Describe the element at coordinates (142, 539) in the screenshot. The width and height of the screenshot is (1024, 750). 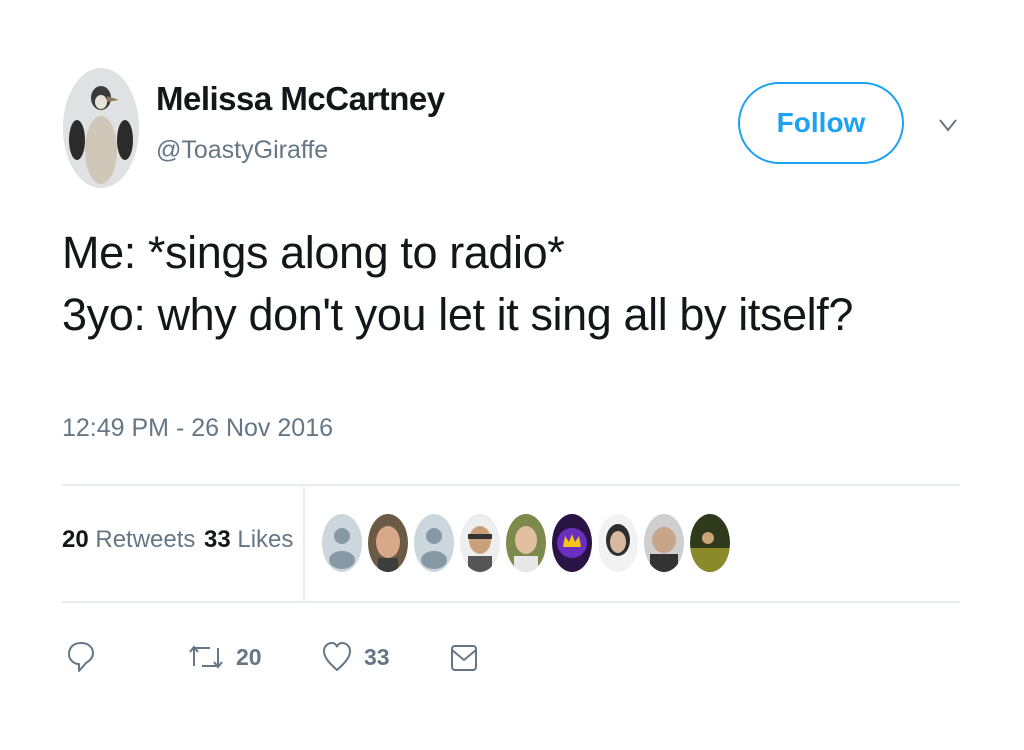
I see `retweets-label: Retweets` at that location.